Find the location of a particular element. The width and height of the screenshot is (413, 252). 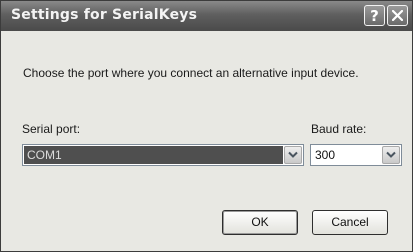

window-title: Settings for SerialKeys is located at coordinates (104, 15).